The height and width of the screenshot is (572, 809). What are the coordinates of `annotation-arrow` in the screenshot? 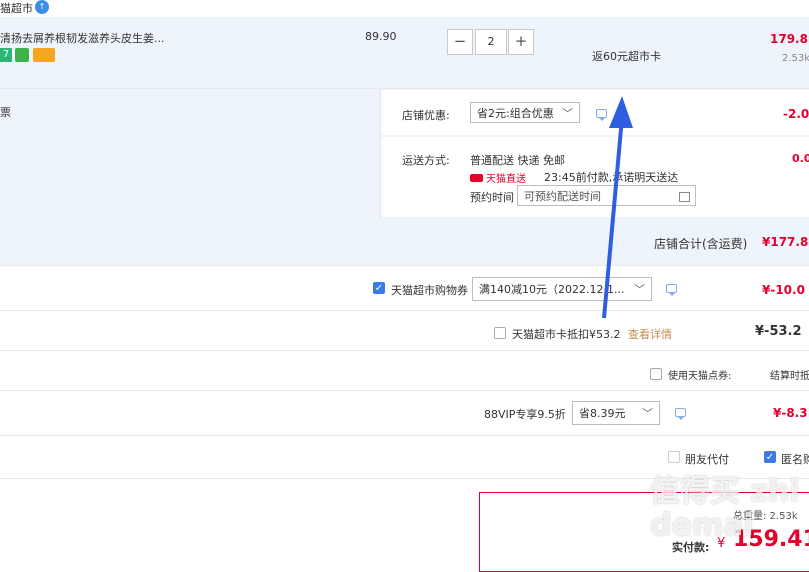 It's located at (617, 207).